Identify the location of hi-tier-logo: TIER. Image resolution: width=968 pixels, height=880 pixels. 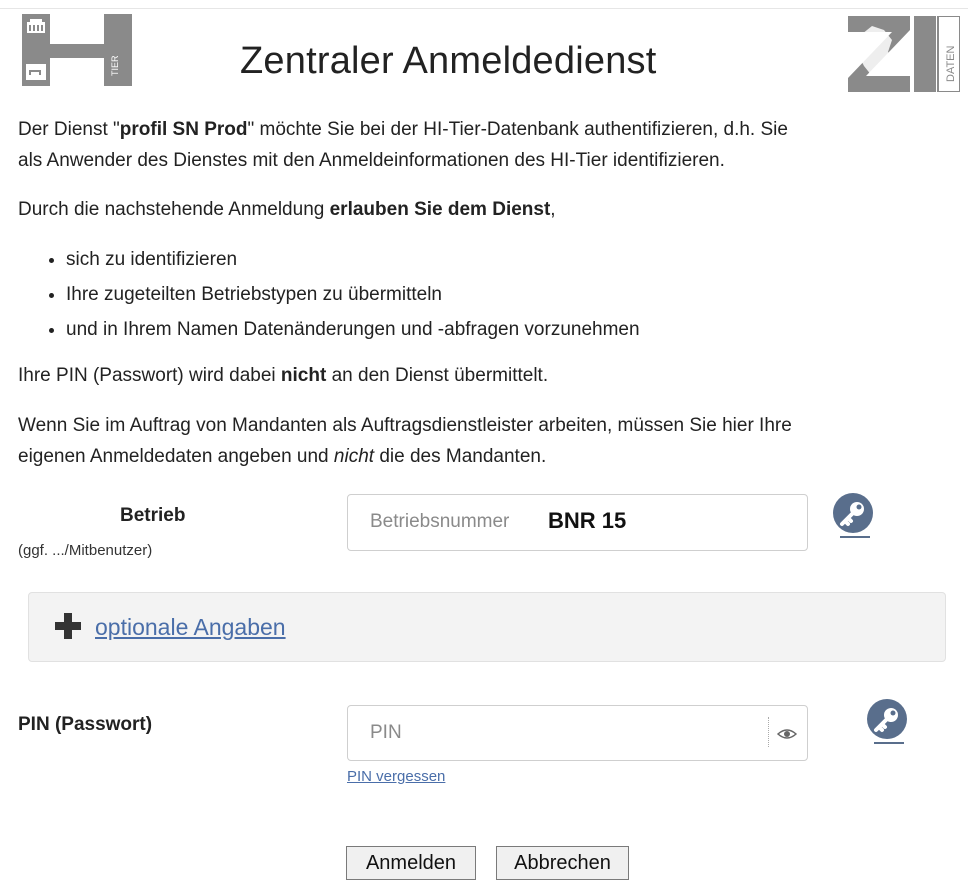
(77, 50).